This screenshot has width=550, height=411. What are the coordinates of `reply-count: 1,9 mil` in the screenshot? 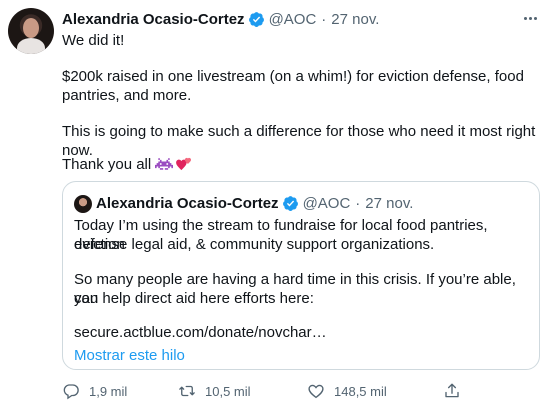 It's located at (108, 391).